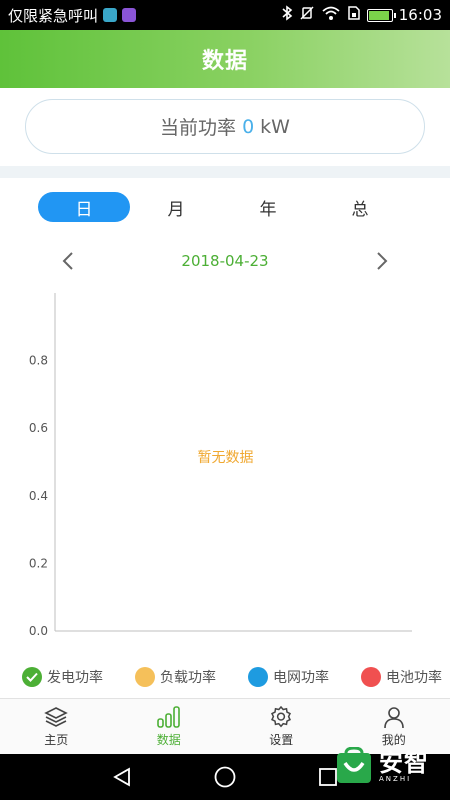  I want to click on sim-icon, so click(354, 15).